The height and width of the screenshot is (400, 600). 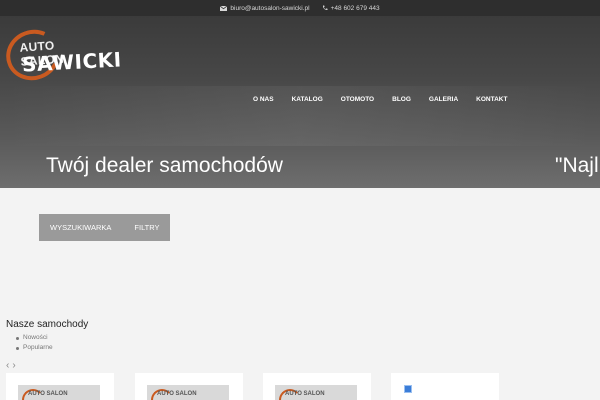 I want to click on car-filter-list: Nowości Popularne, so click(x=34, y=343).